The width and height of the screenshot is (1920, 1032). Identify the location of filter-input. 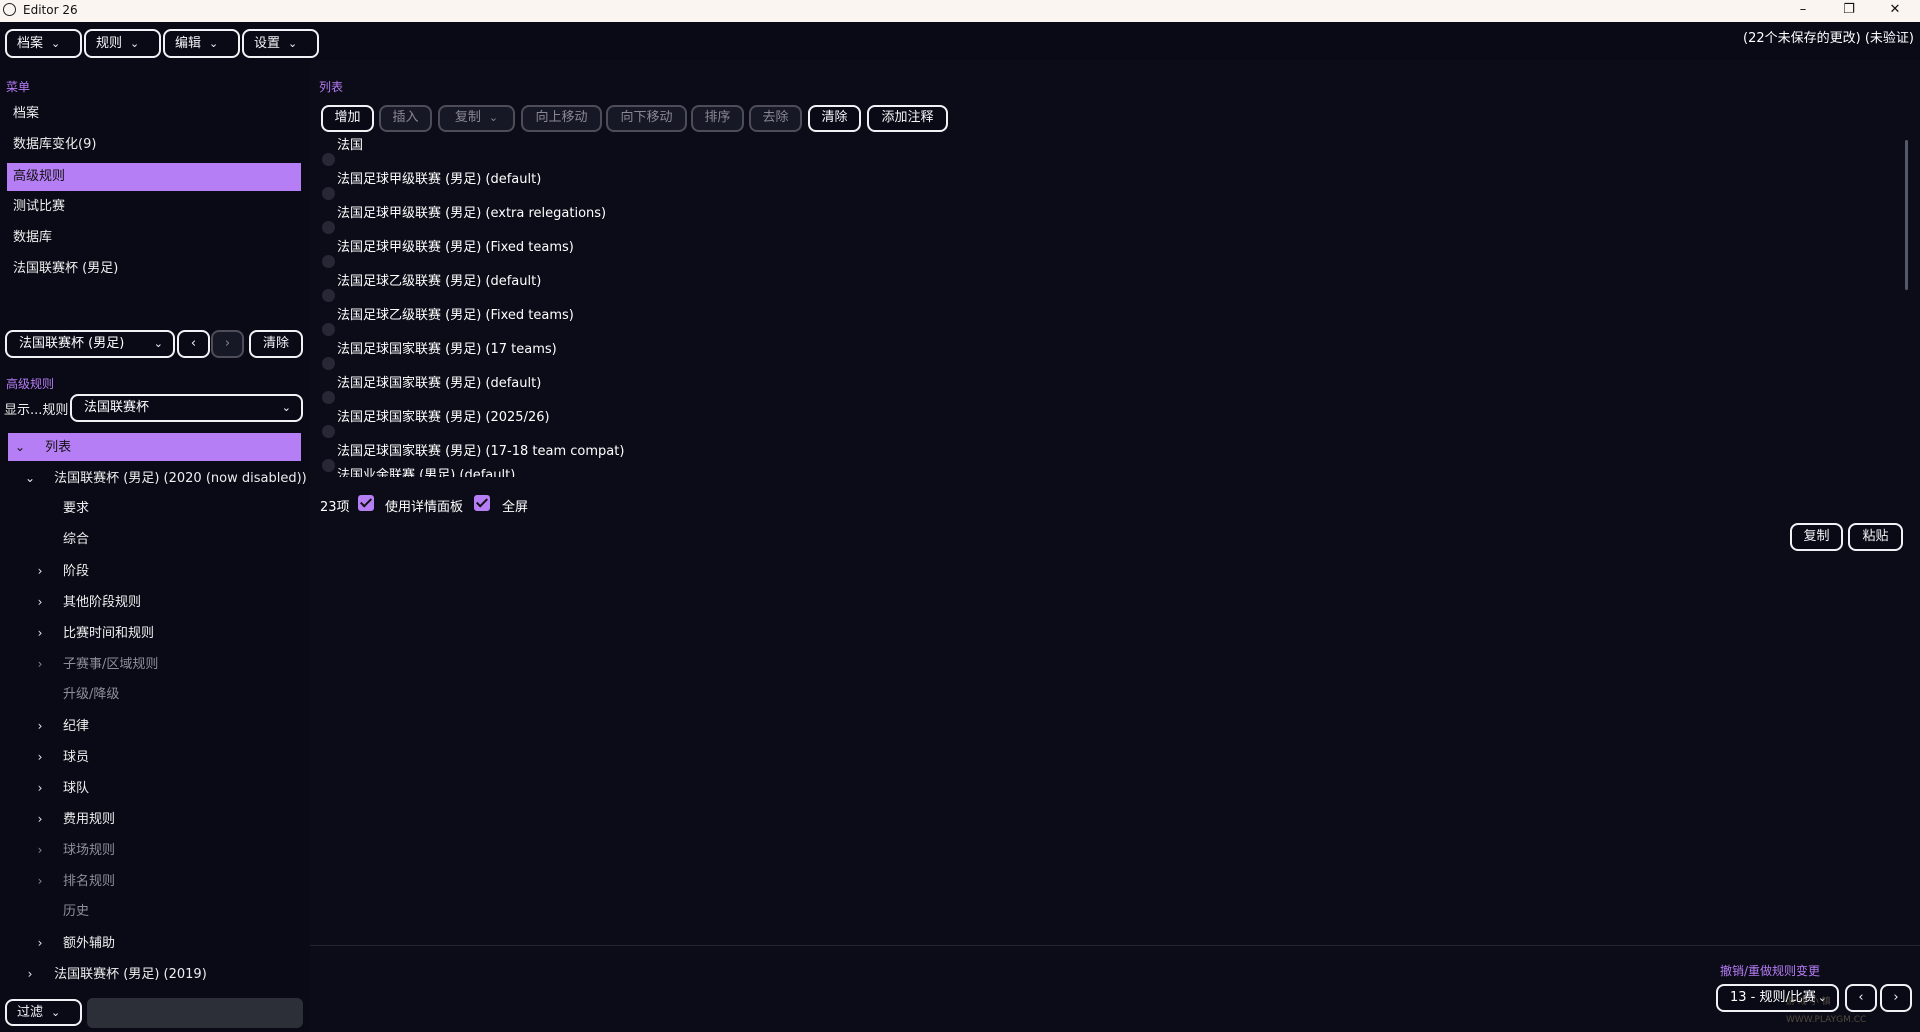
(195, 1013).